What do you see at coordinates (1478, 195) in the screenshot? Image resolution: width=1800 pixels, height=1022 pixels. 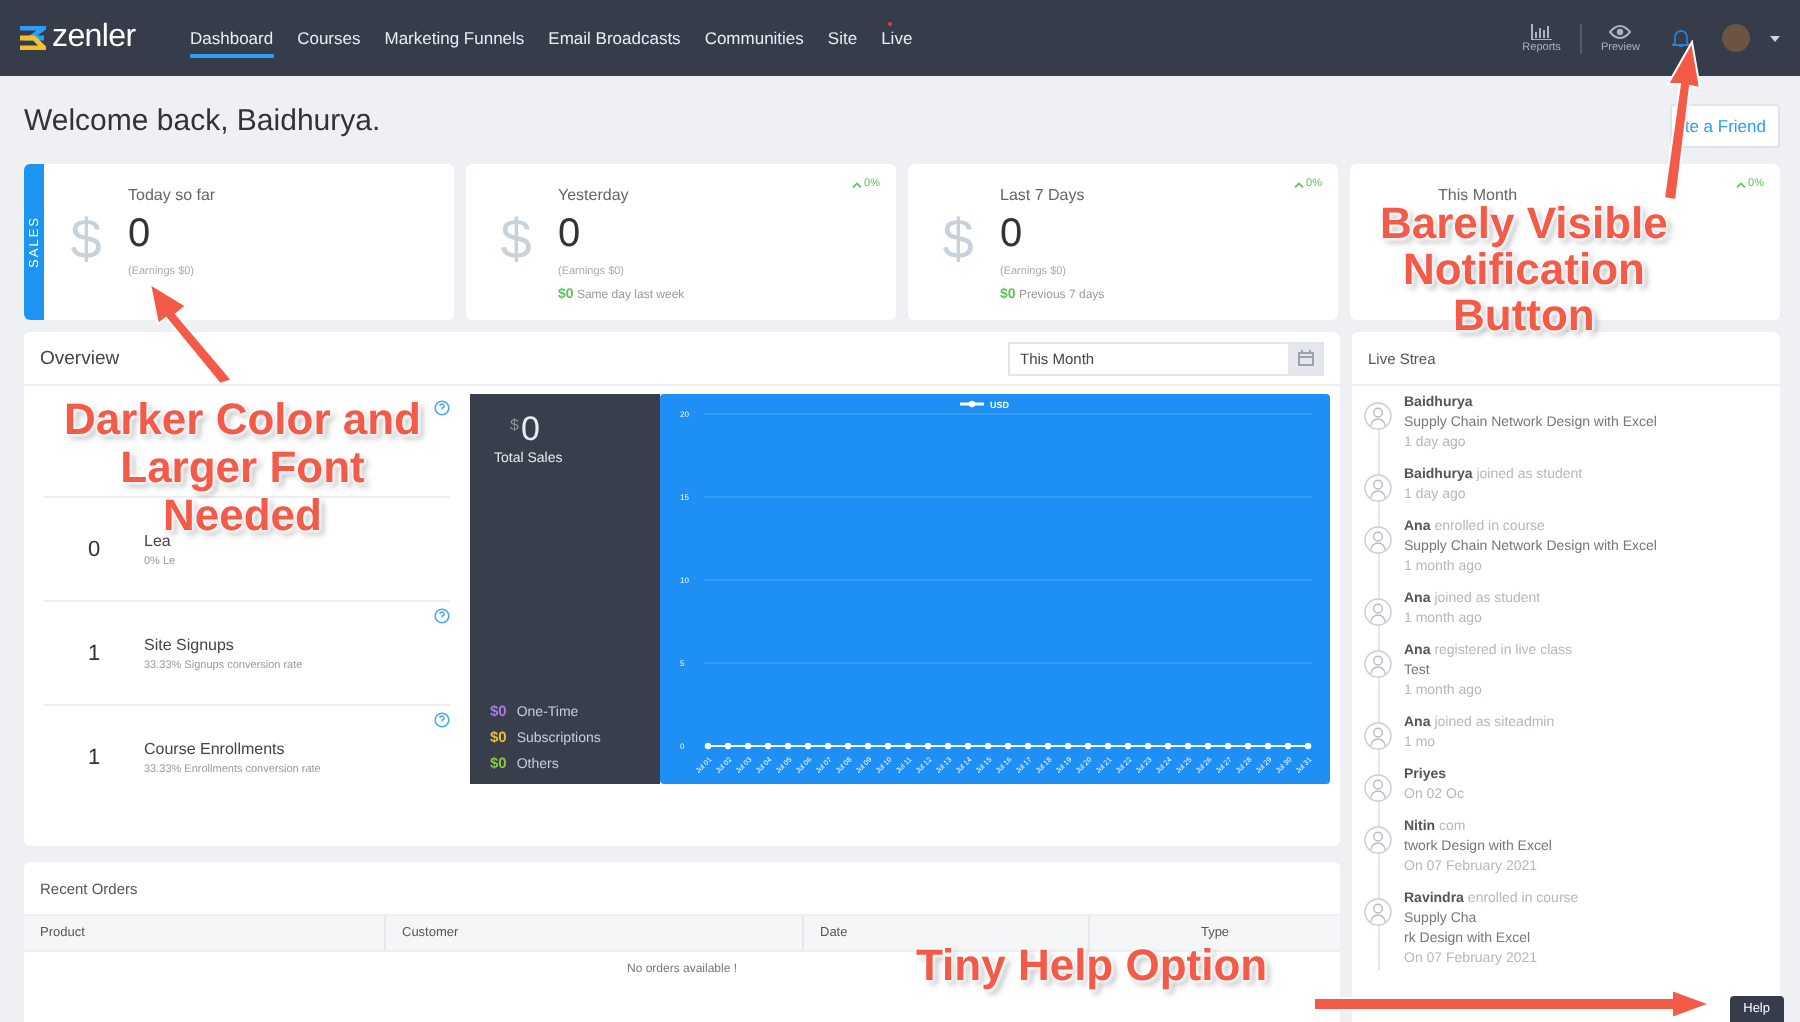 I see `stat-title: This Month` at bounding box center [1478, 195].